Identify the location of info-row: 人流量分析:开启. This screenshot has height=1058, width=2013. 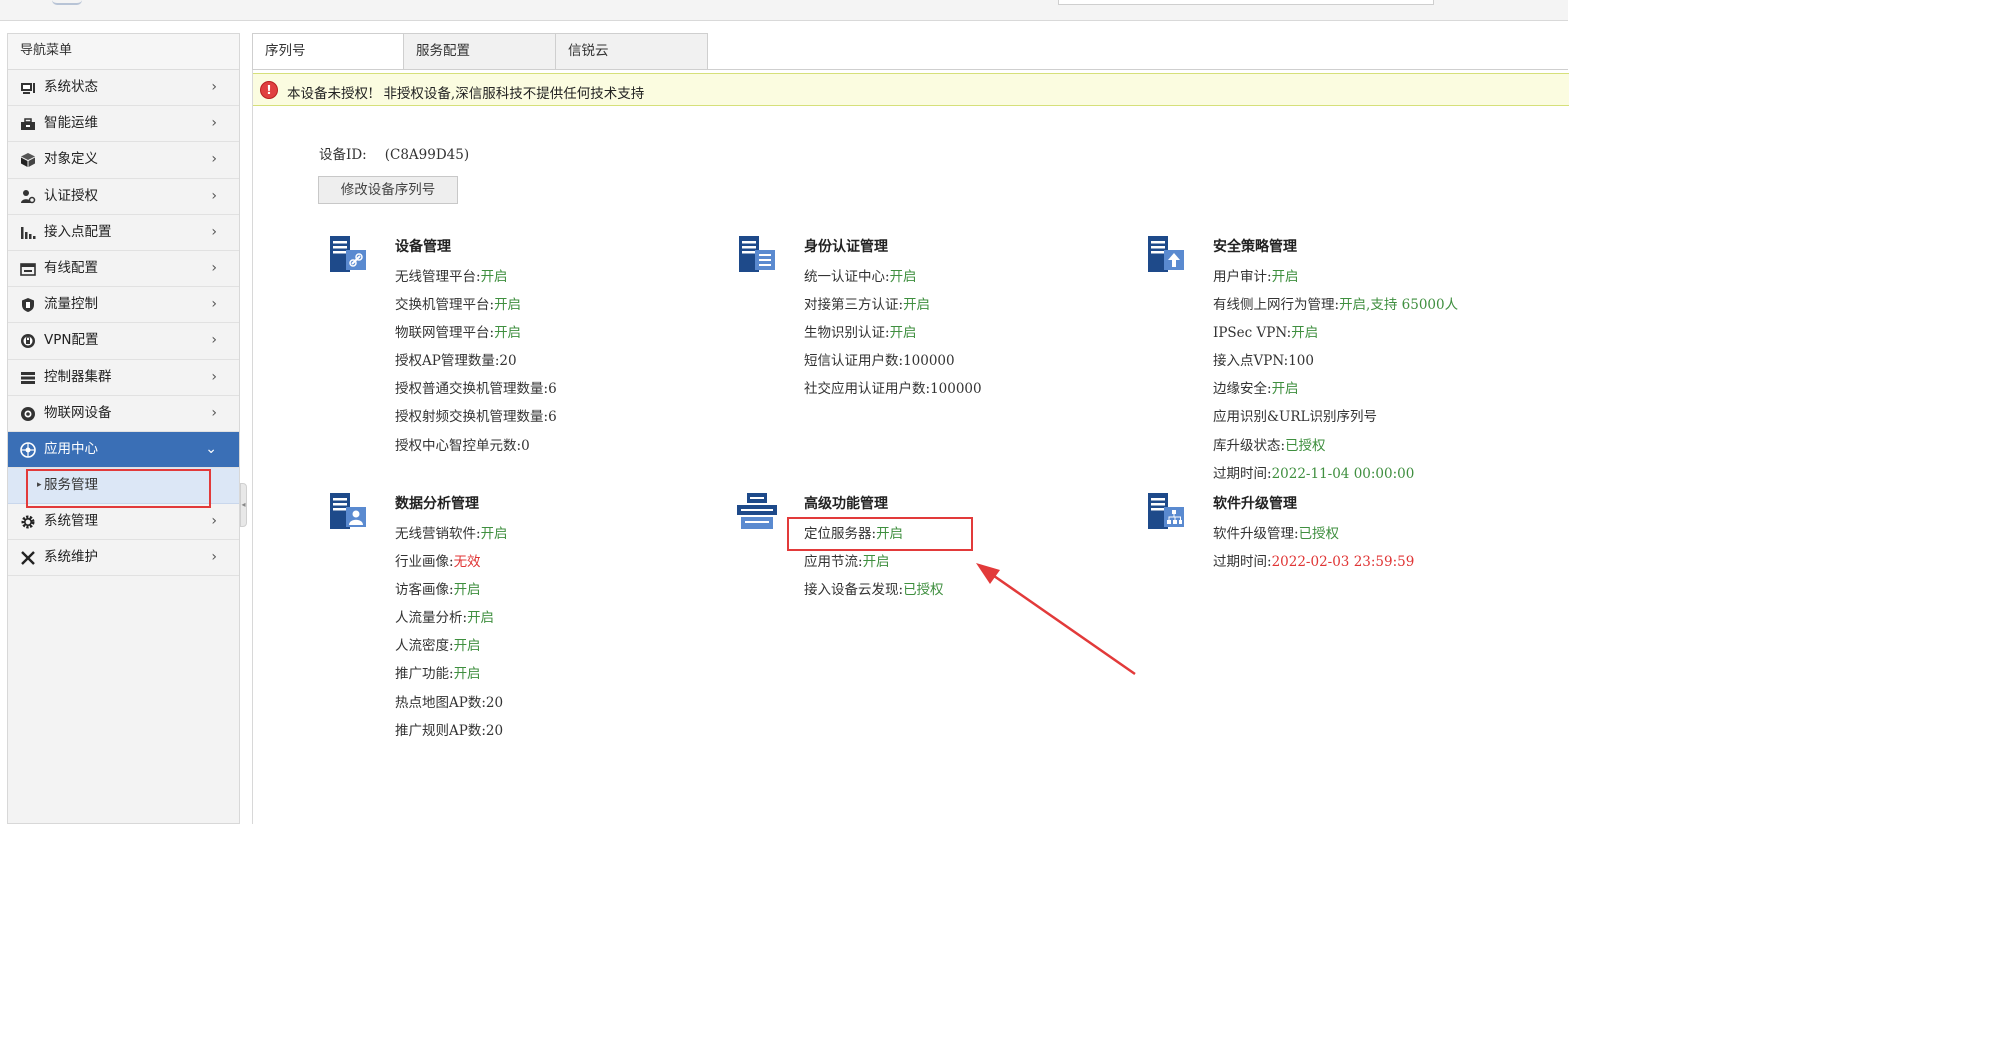
(445, 618).